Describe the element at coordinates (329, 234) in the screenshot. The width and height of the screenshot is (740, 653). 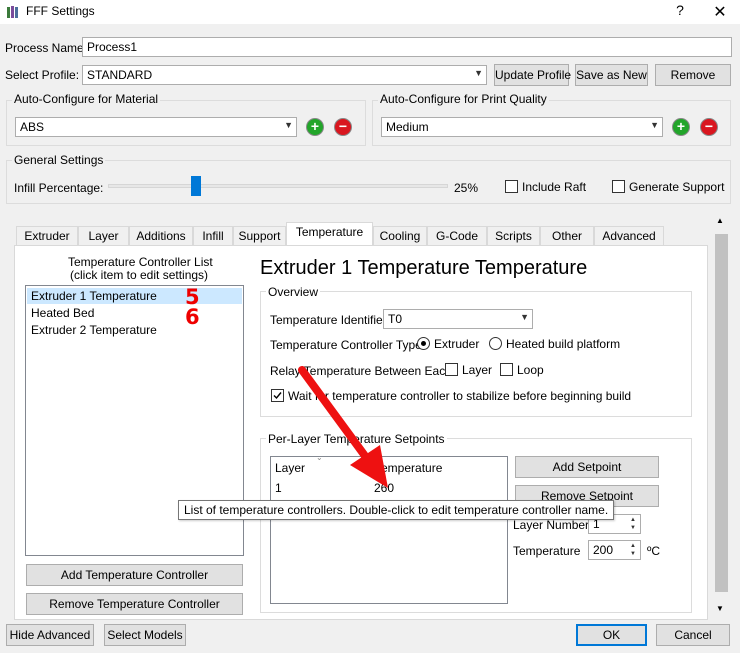
I see `tab-temperature: Temperature` at that location.